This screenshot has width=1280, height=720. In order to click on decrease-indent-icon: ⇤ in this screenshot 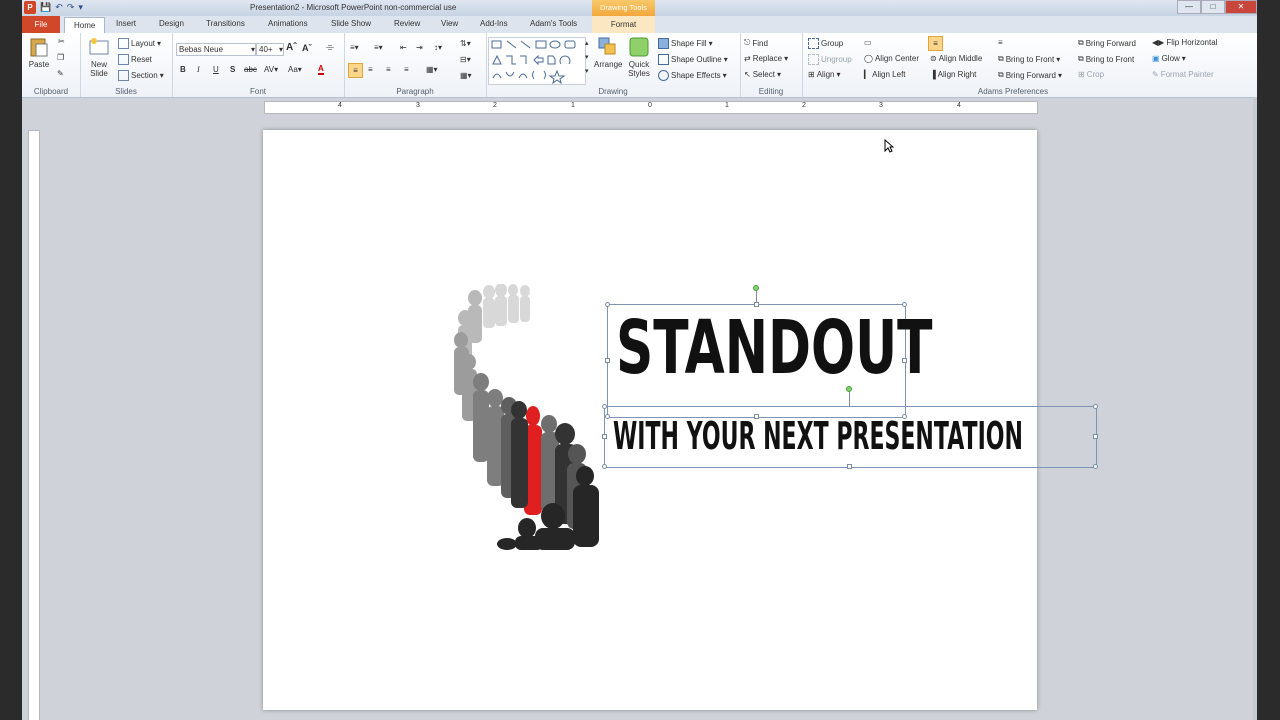, I will do `click(403, 47)`.